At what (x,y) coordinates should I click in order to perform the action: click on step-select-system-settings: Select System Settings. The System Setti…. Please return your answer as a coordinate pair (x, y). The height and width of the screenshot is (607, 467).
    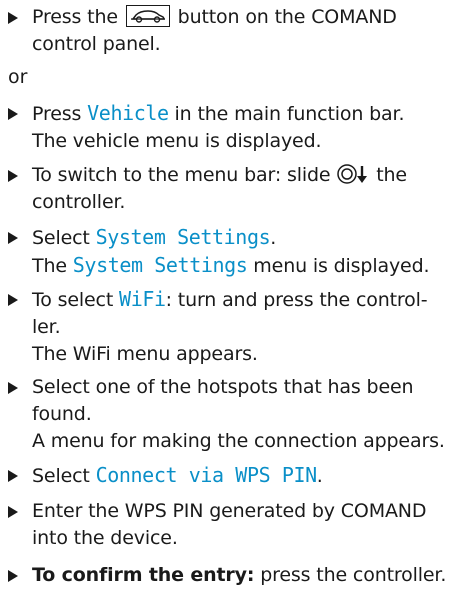
    Looking at the image, I should click on (234, 252).